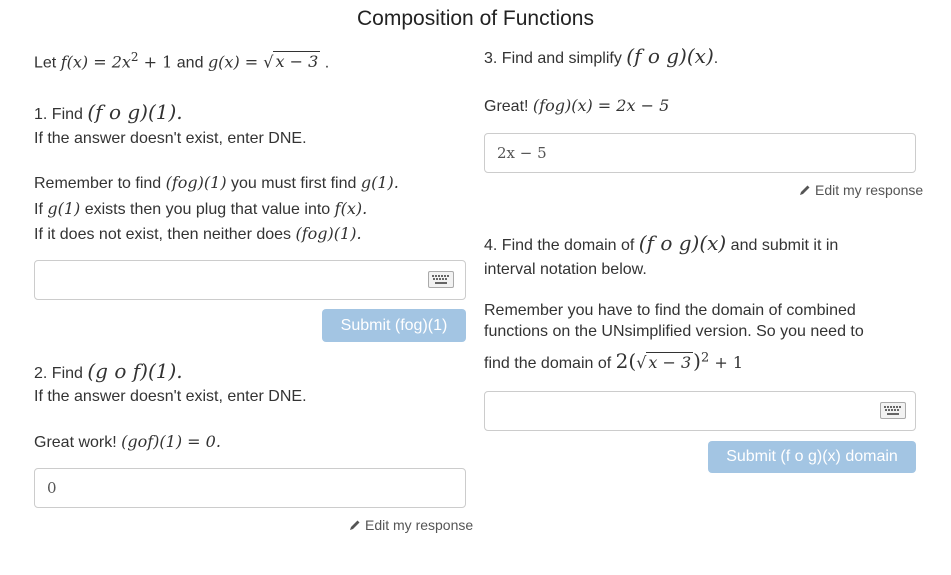  Describe the element at coordinates (155, 62) in the screenshot. I see `f-definition-tail: + 1` at that location.